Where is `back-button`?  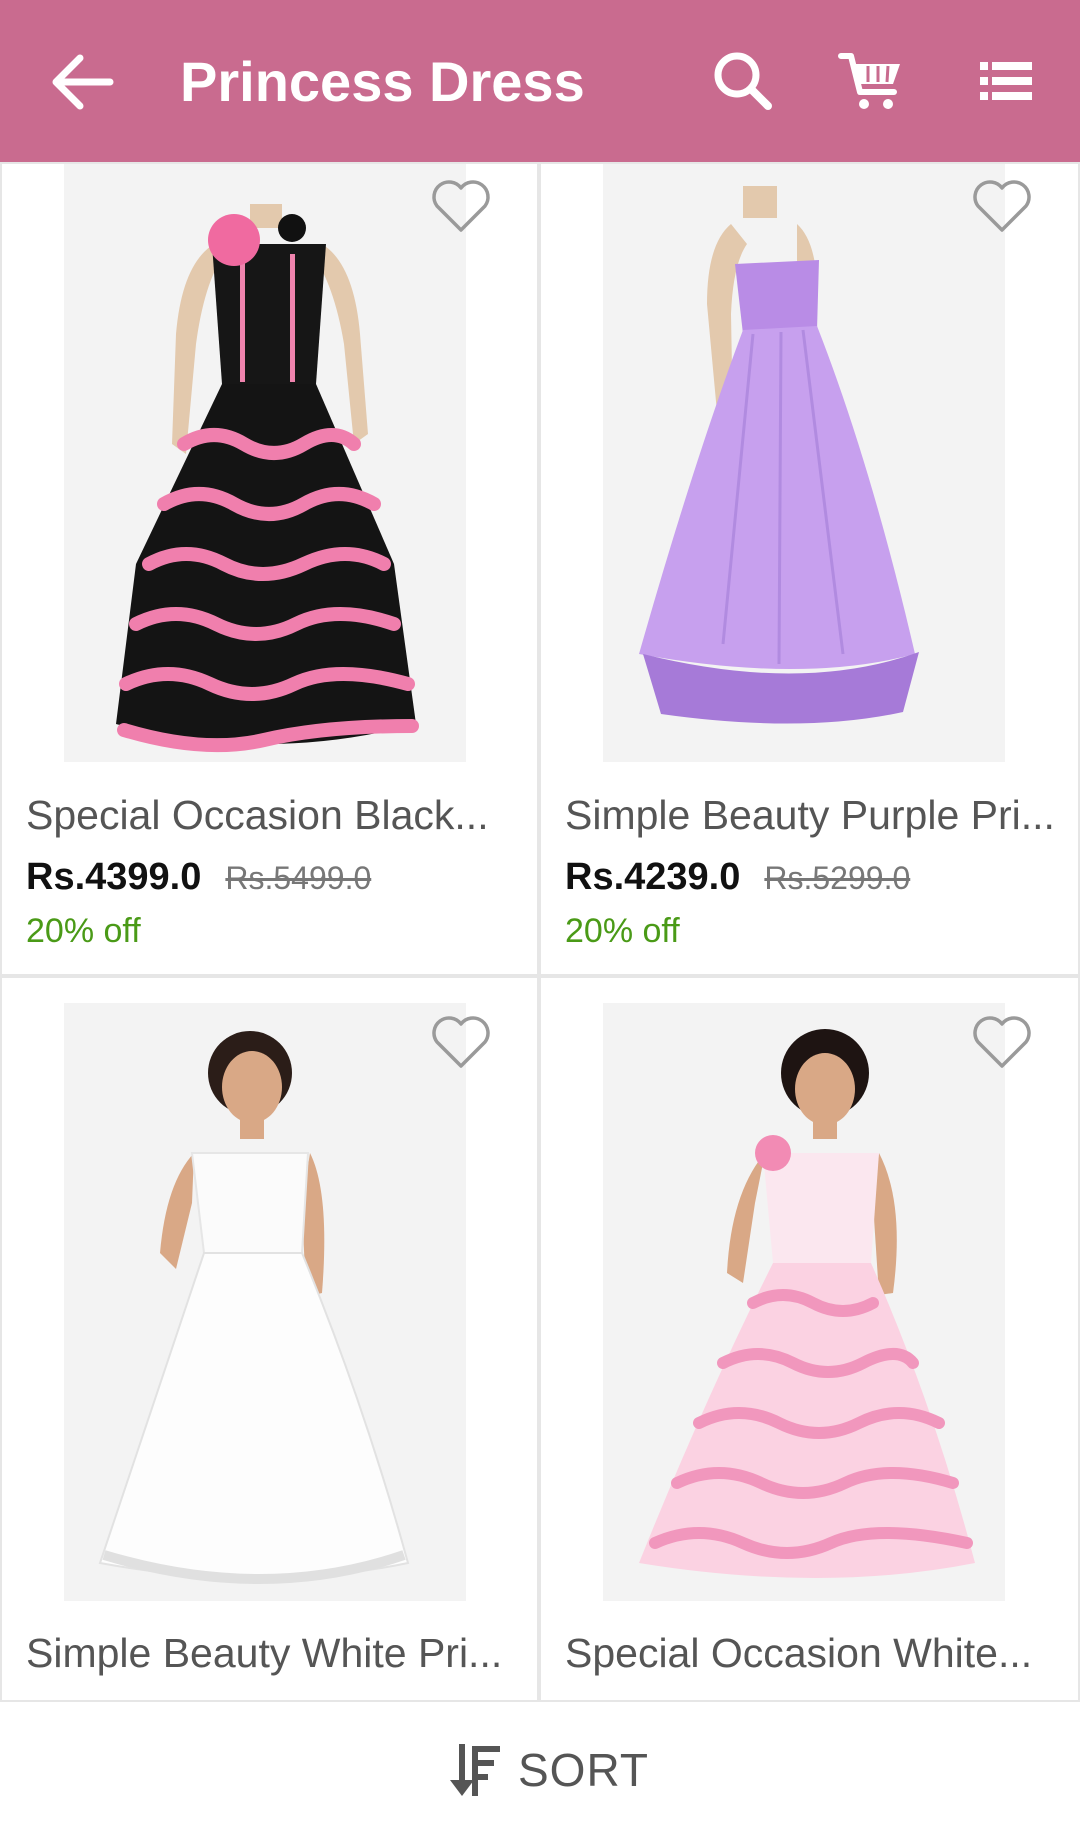
back-button is located at coordinates (82, 82).